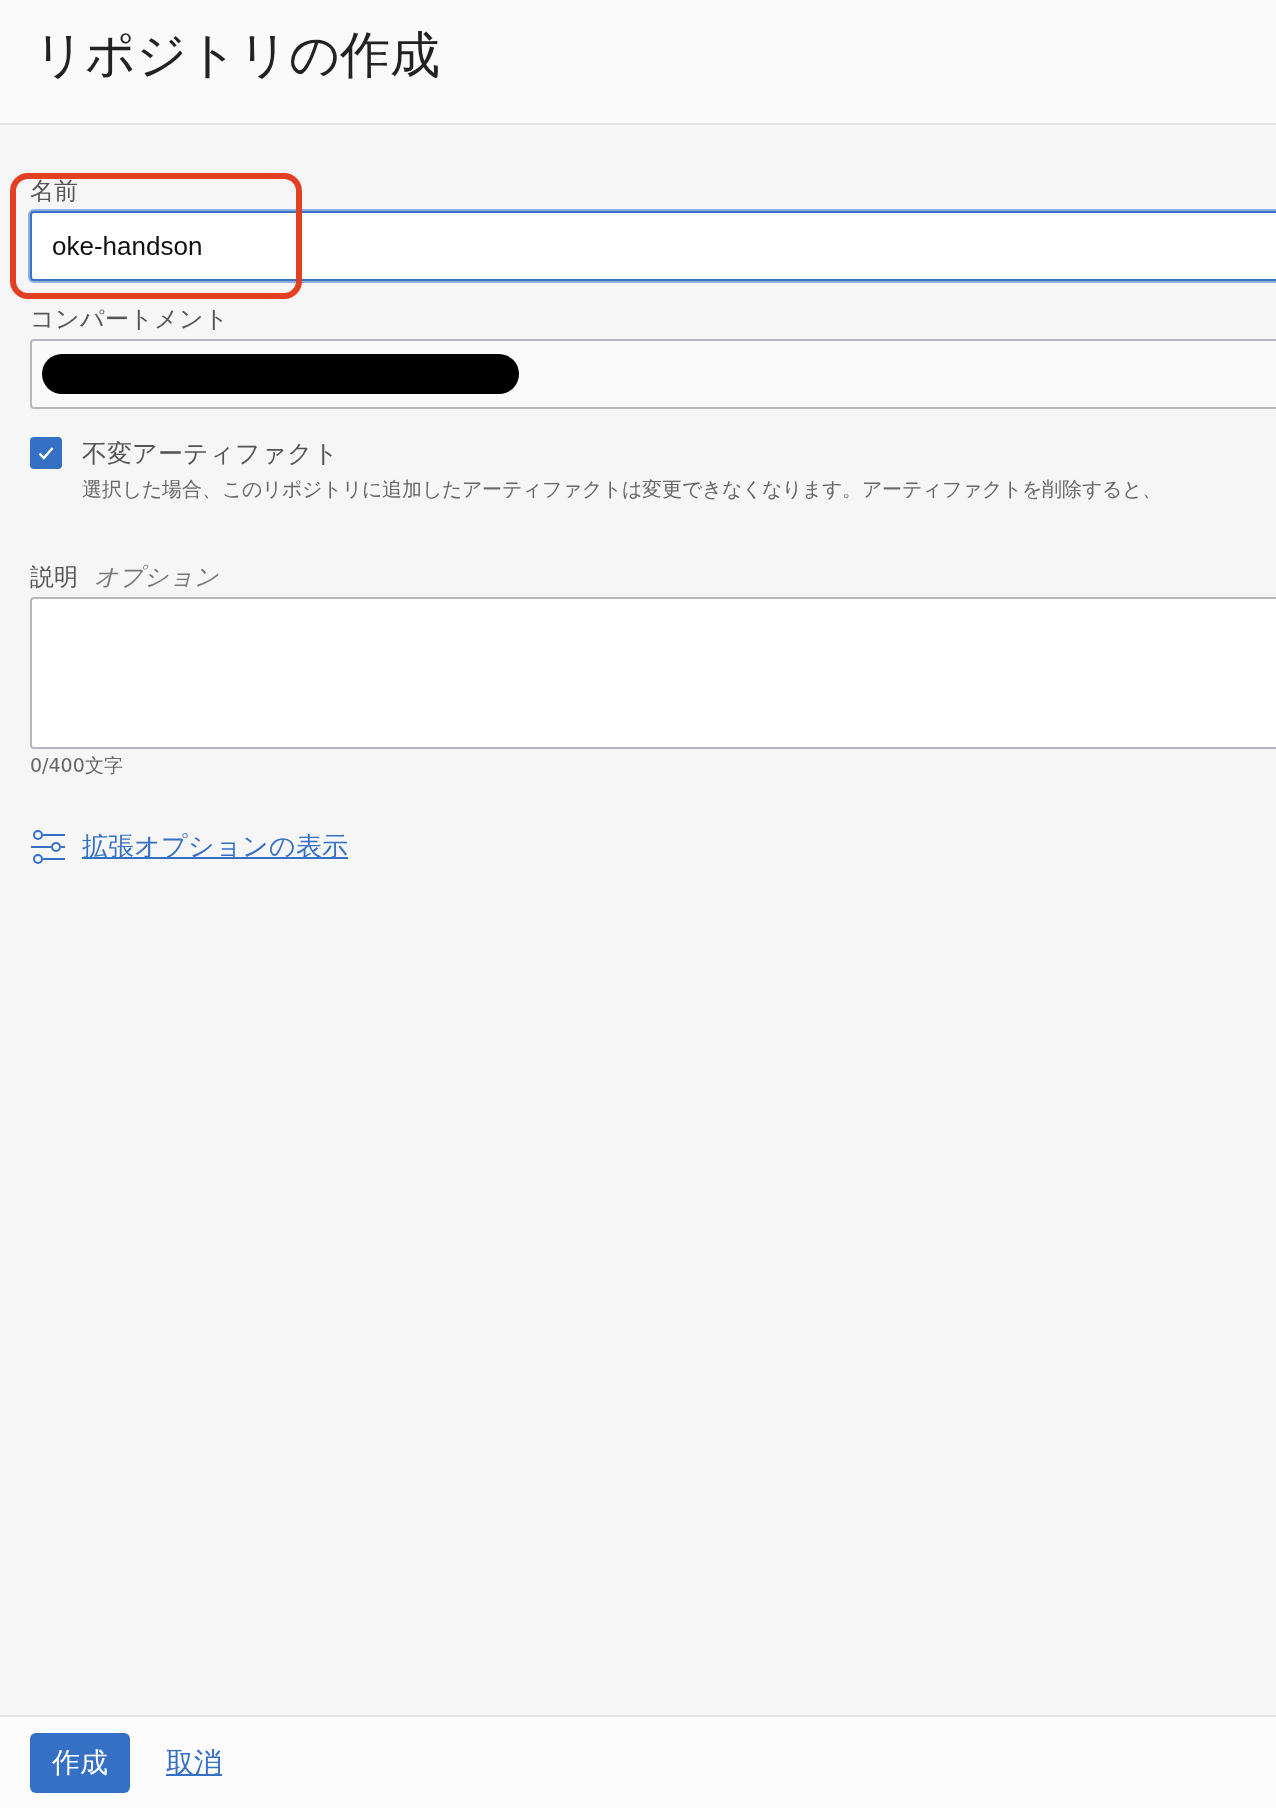 Image resolution: width=1276 pixels, height=1808 pixels. I want to click on sliders-icon, so click(48, 846).